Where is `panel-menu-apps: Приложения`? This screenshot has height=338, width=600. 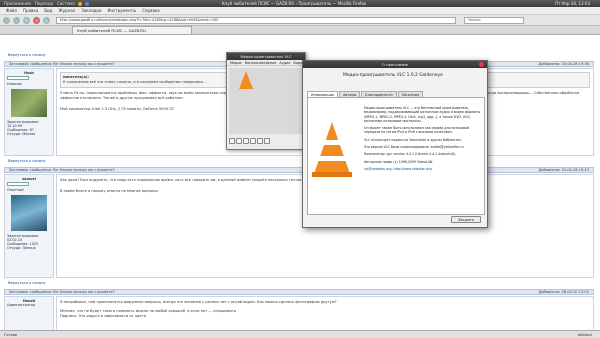
panel-menu-apps: Приложения is located at coordinates (17, 3).